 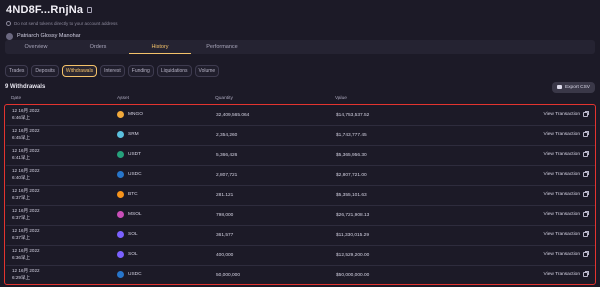 I want to click on asset-cell: SRM, so click(x=128, y=134).